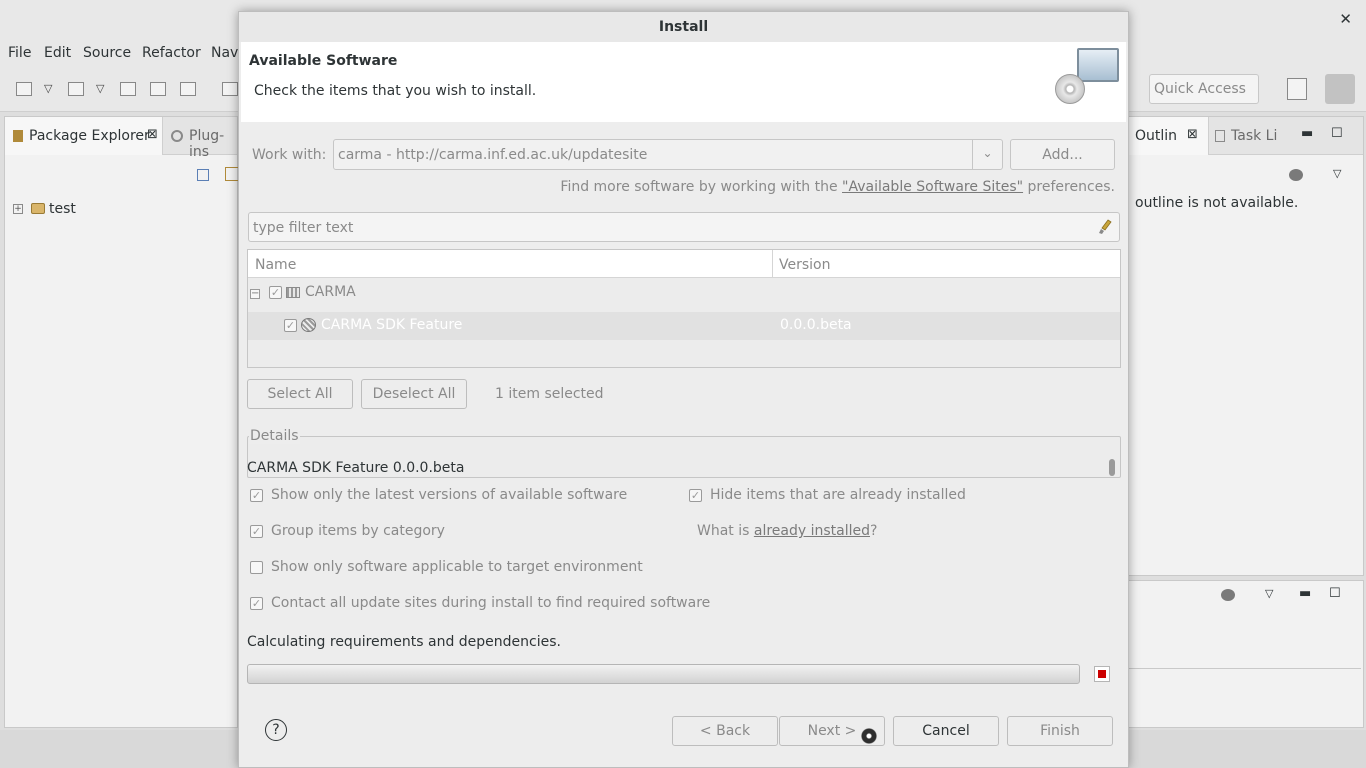  I want to click on category-icon, so click(293, 292).